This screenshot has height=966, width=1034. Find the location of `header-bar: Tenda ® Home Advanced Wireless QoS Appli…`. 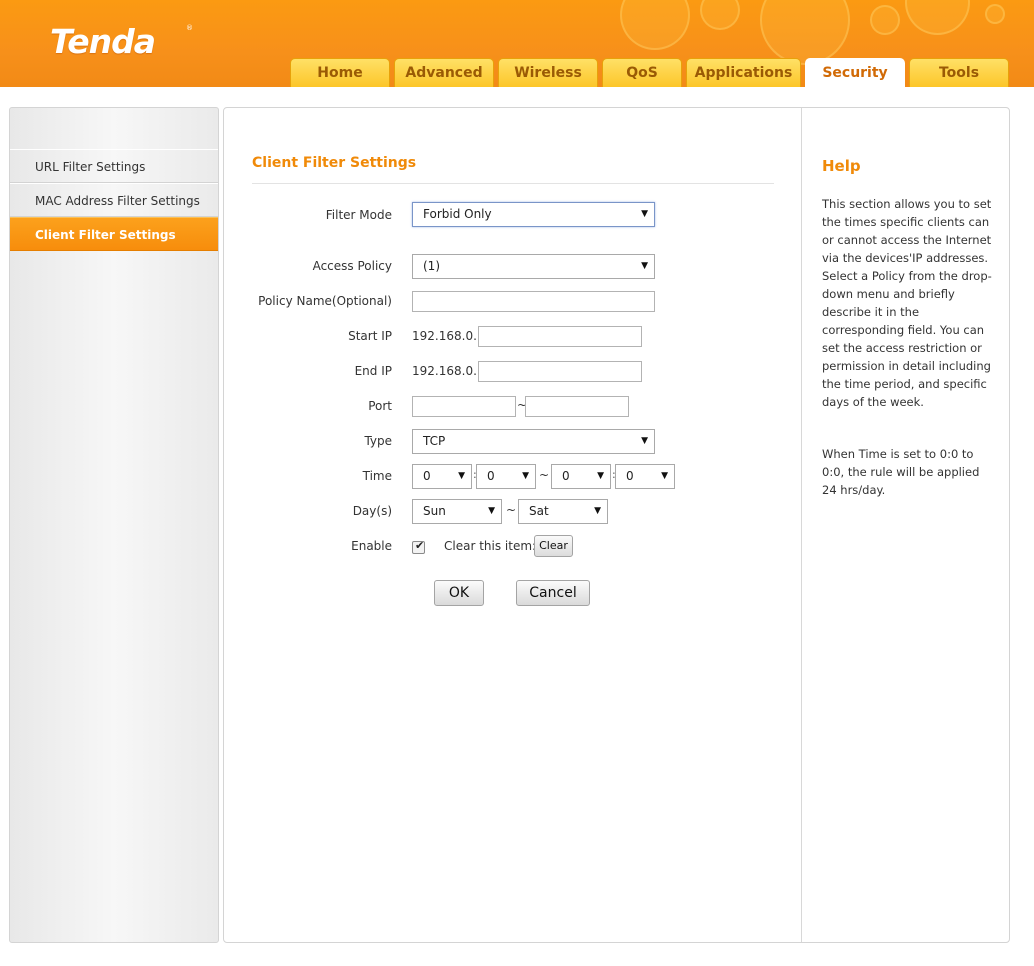

header-bar: Tenda ® Home Advanced Wireless QoS Appli… is located at coordinates (517, 43).